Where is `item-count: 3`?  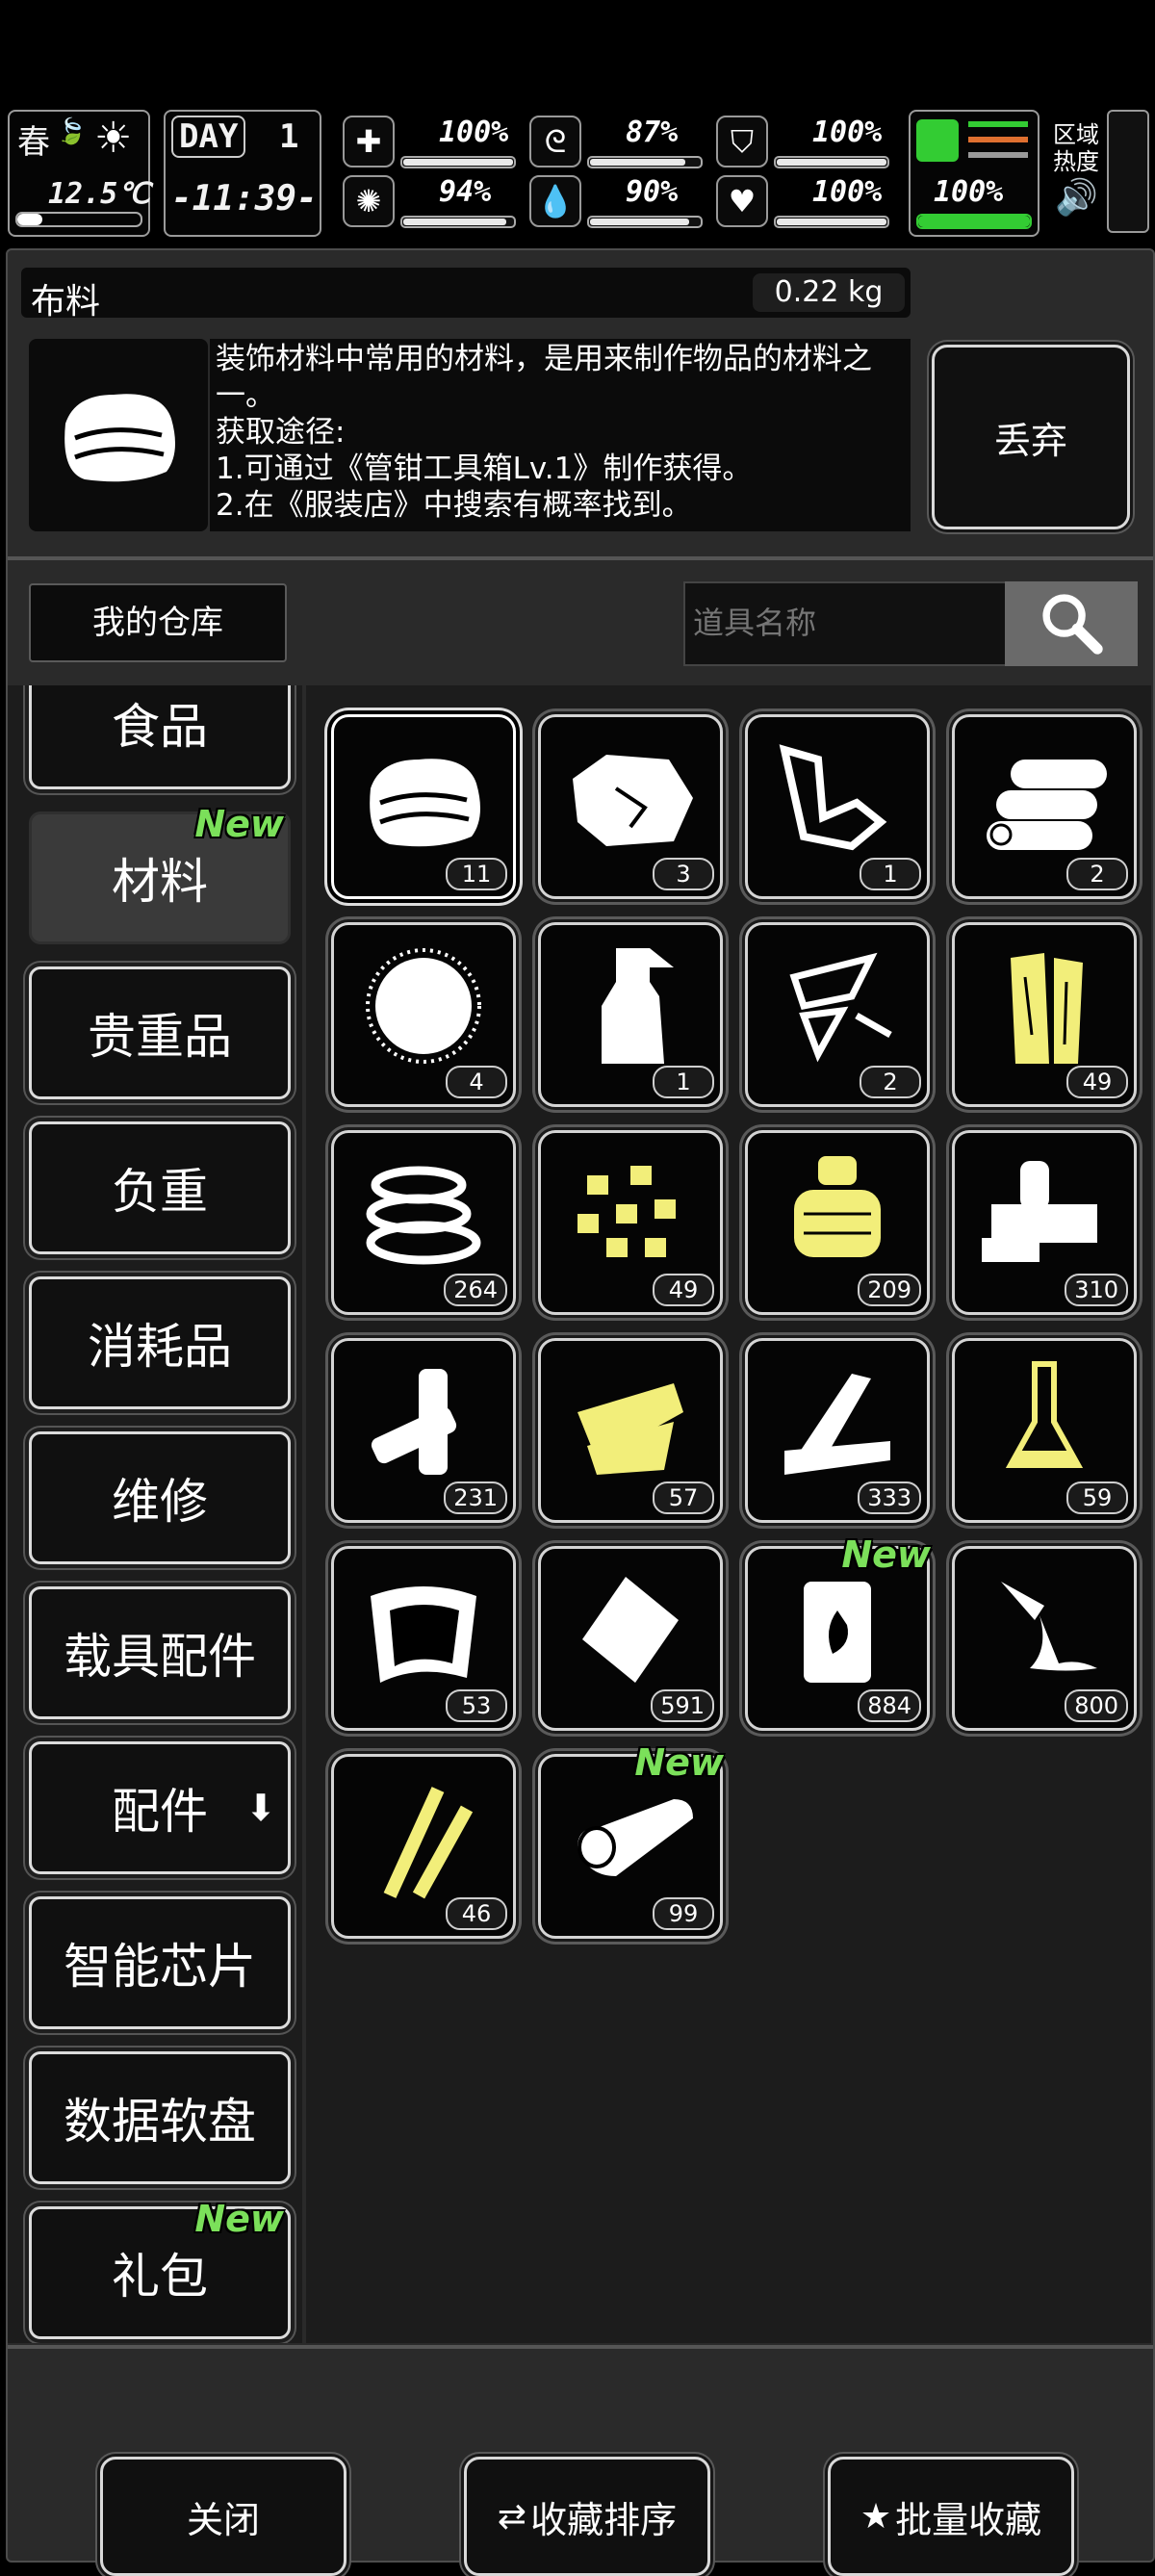
item-count: 3 is located at coordinates (683, 874).